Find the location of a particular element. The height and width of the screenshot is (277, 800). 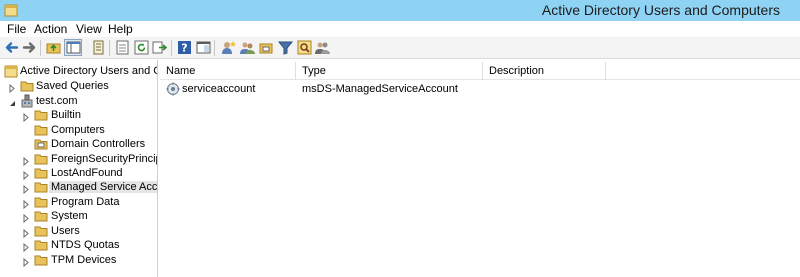

tree-item-program-data: Program Data is located at coordinates (78, 202).